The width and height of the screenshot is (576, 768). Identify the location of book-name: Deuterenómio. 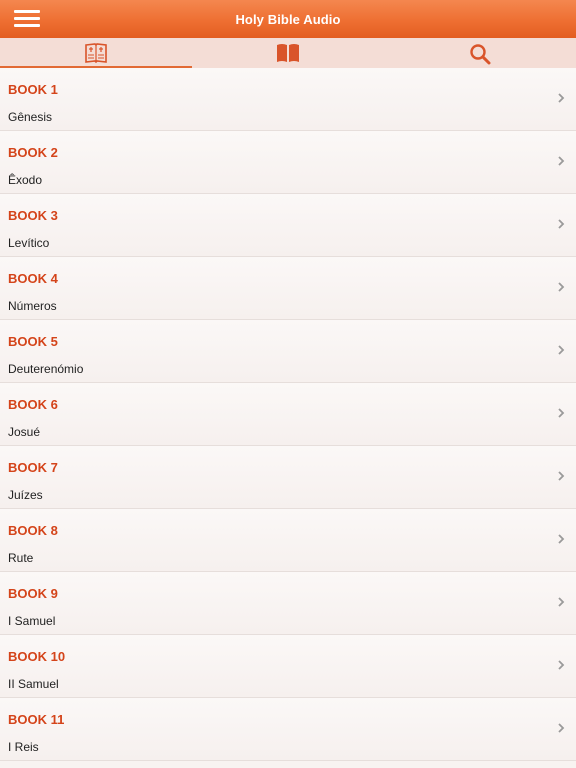
(46, 369).